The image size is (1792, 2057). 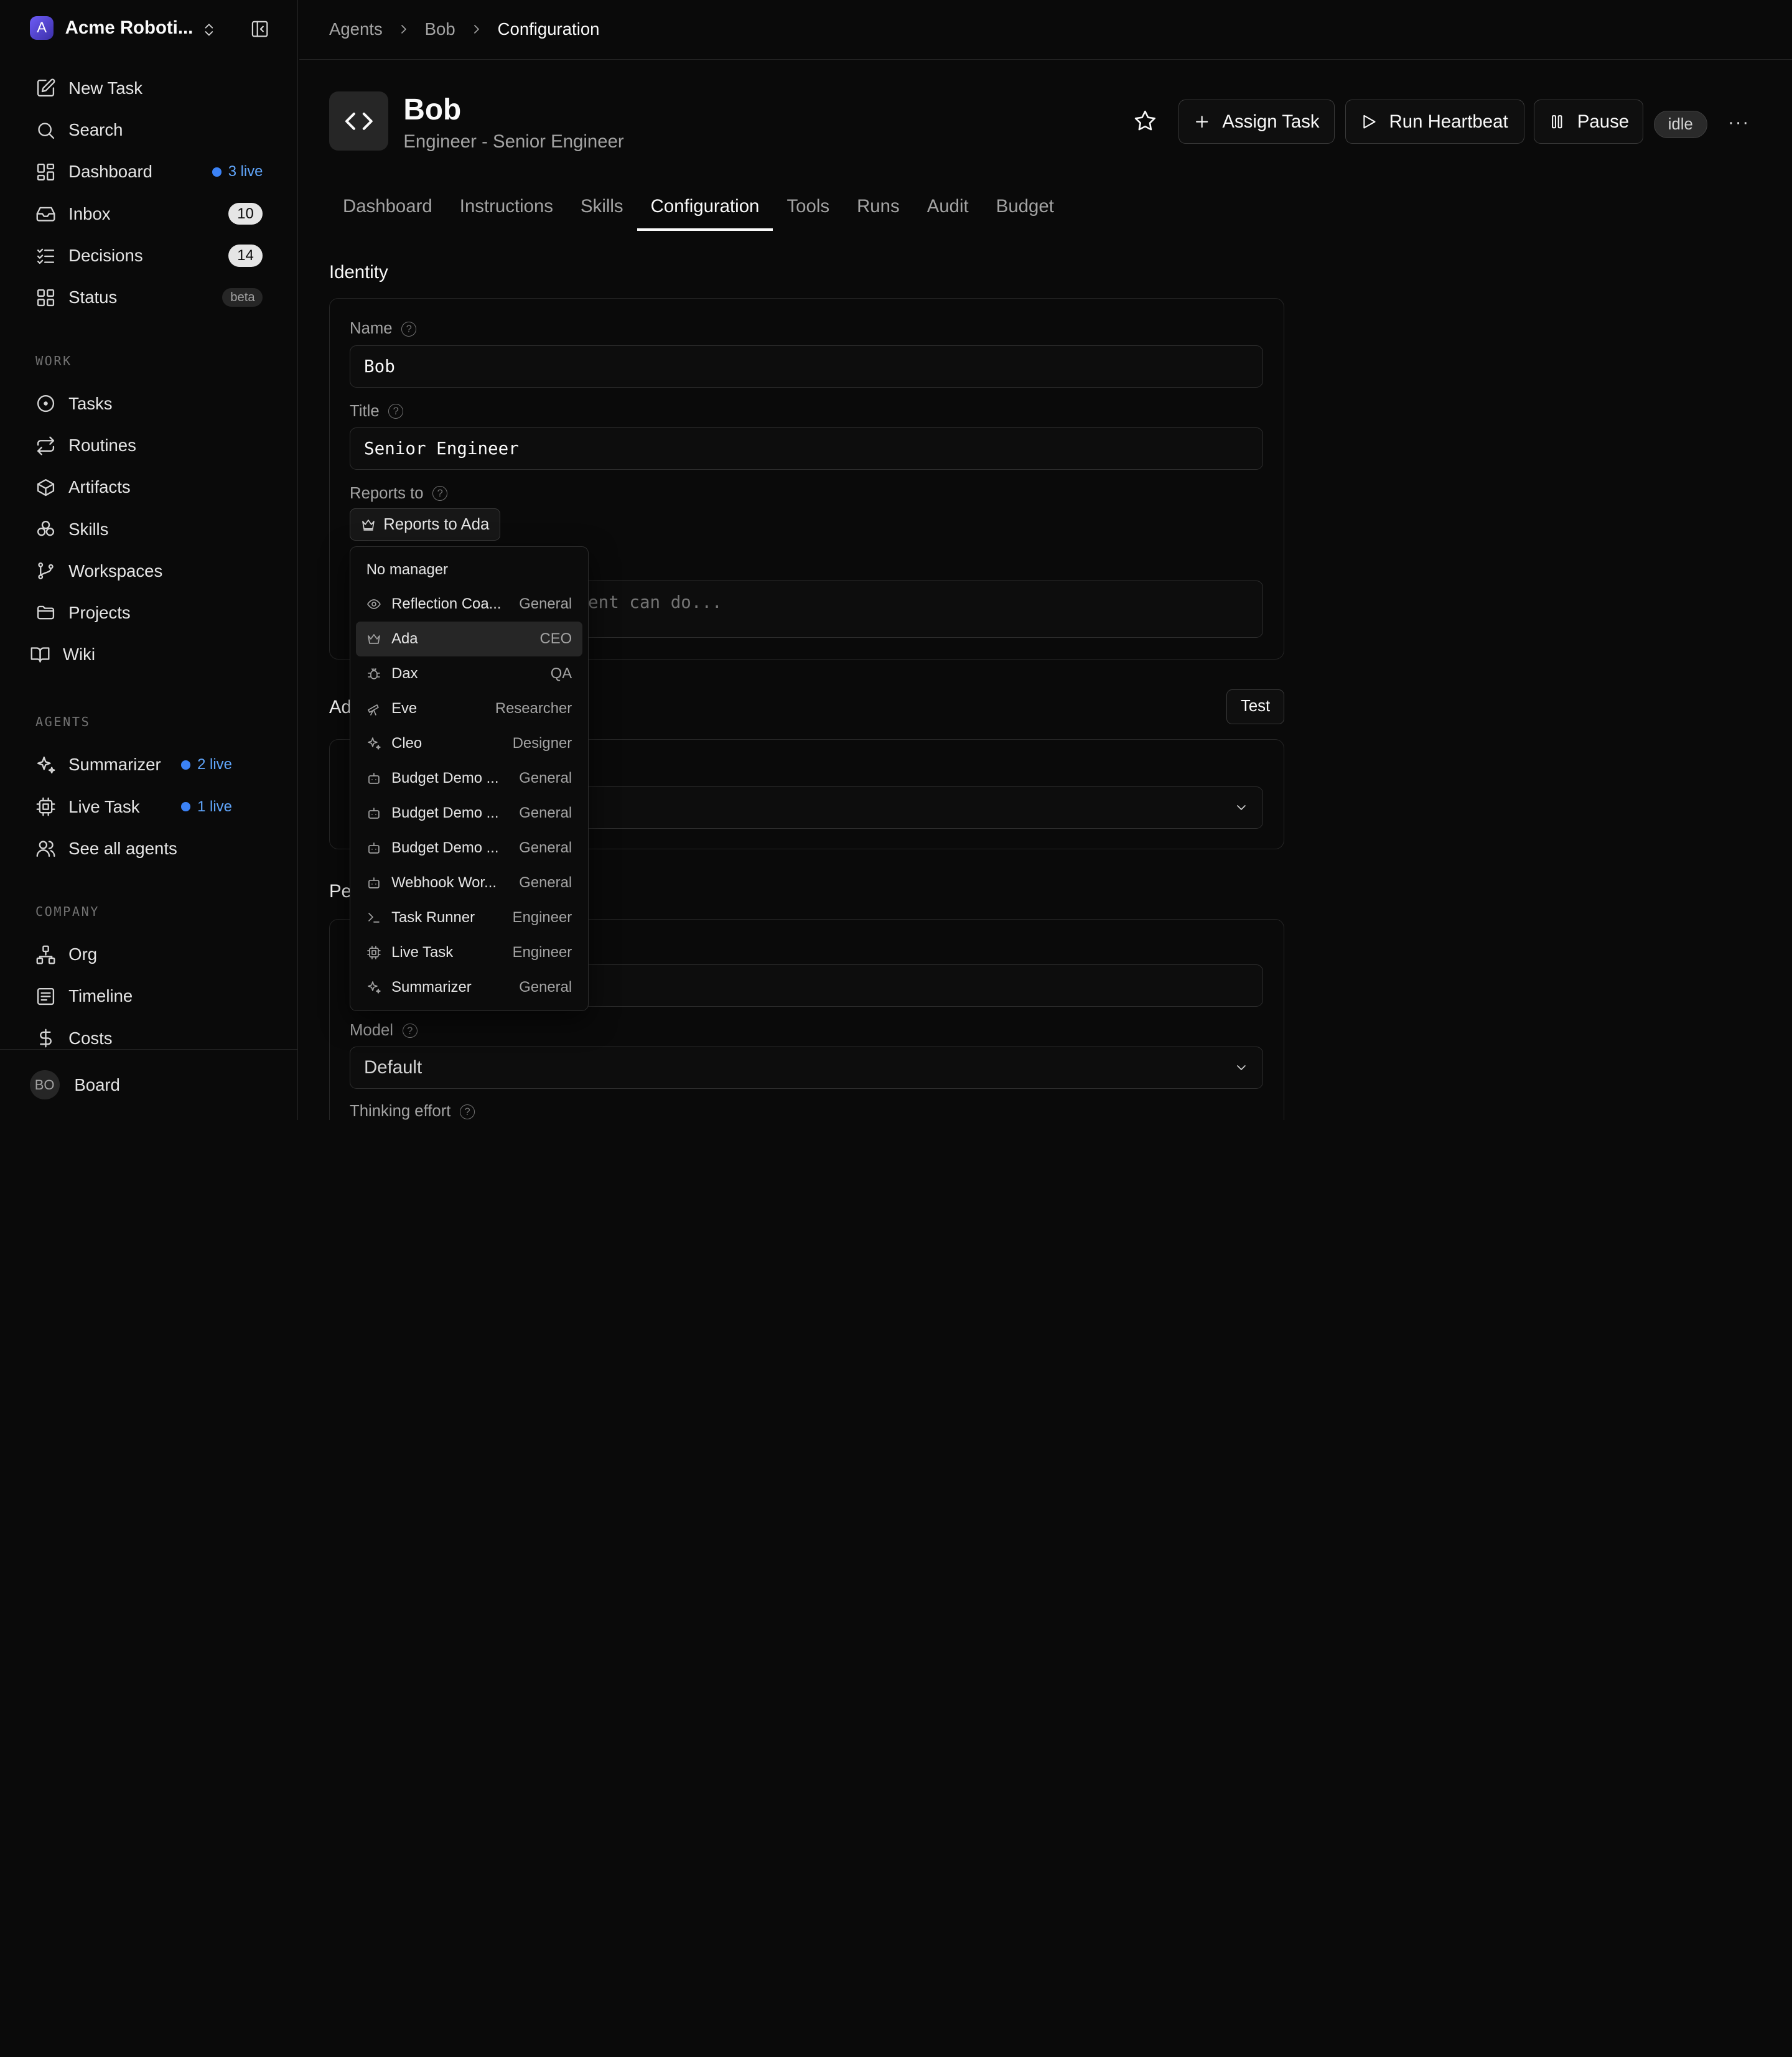 I want to click on sidebar-item-decisions: Decisions 14, so click(x=149, y=255).